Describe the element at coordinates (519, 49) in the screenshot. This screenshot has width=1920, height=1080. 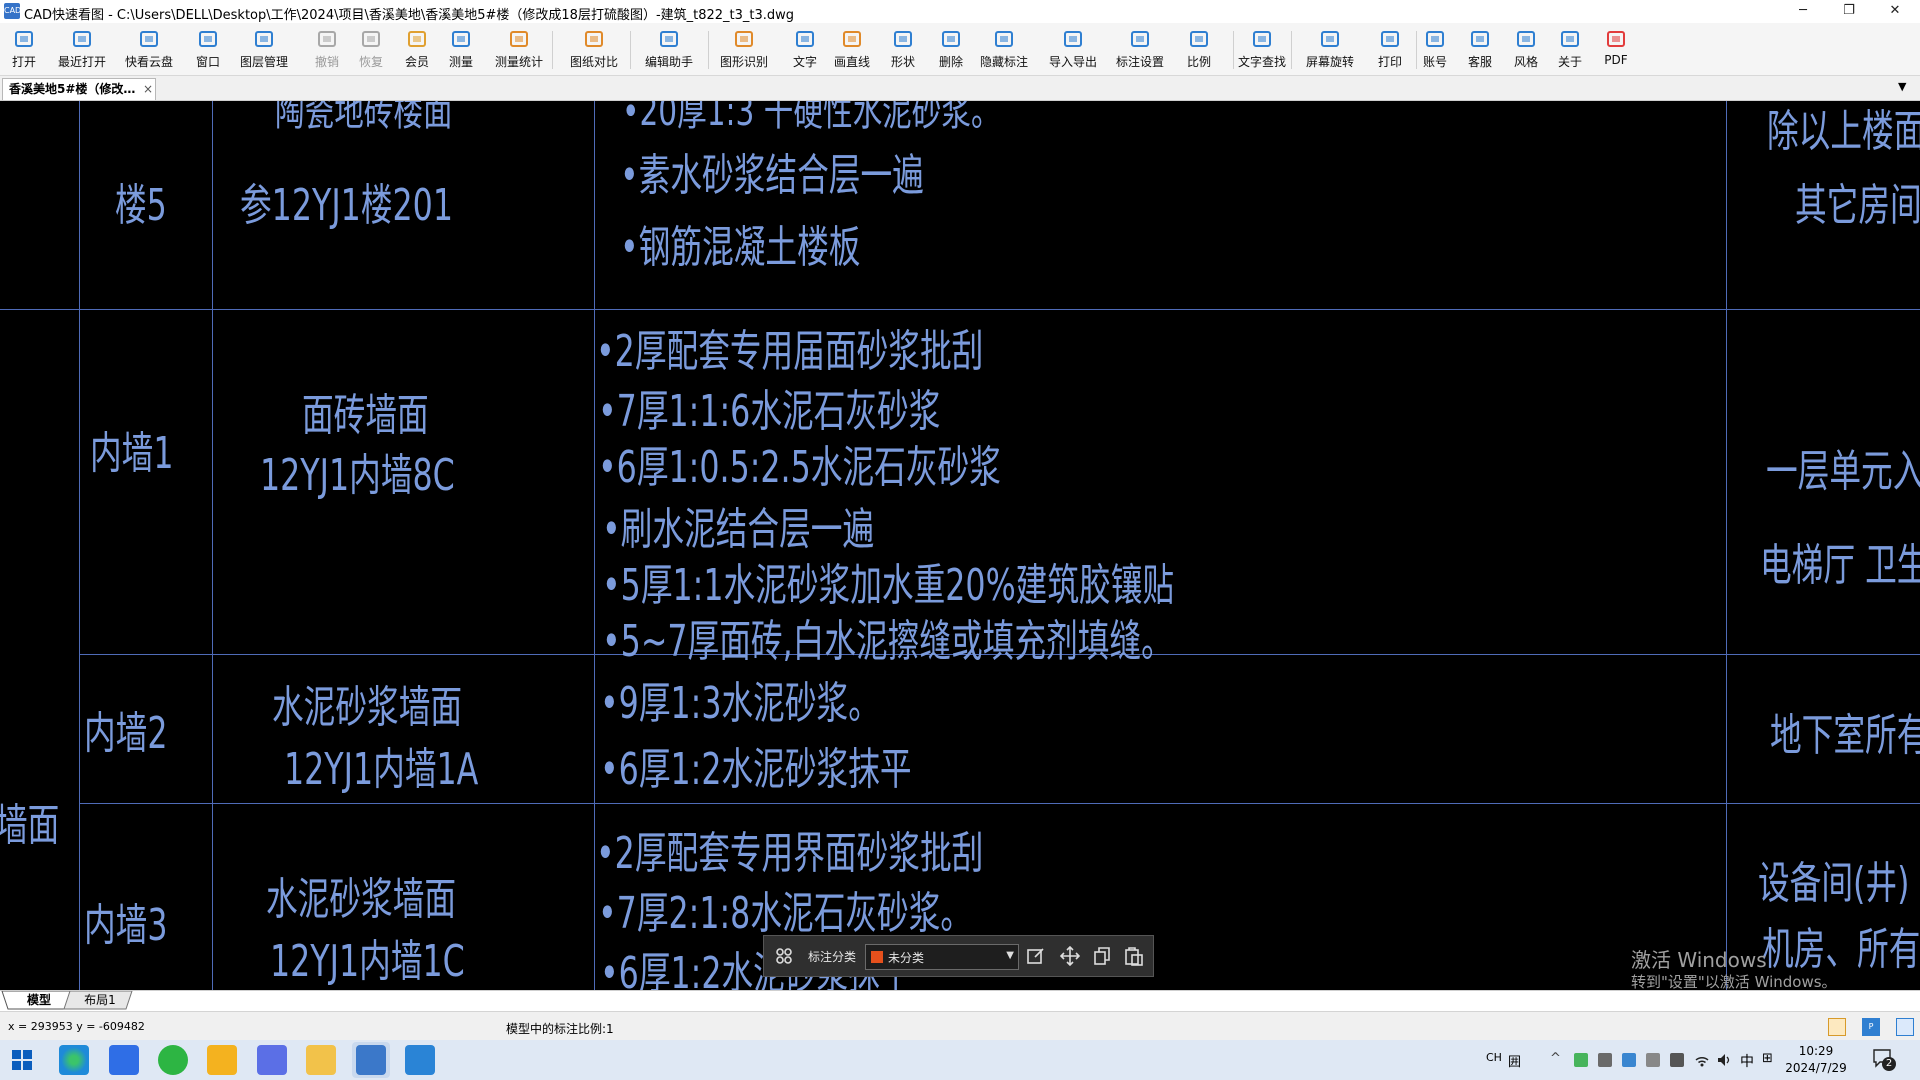
I see `toolbar-button-measure-stats: 测量统计` at that location.